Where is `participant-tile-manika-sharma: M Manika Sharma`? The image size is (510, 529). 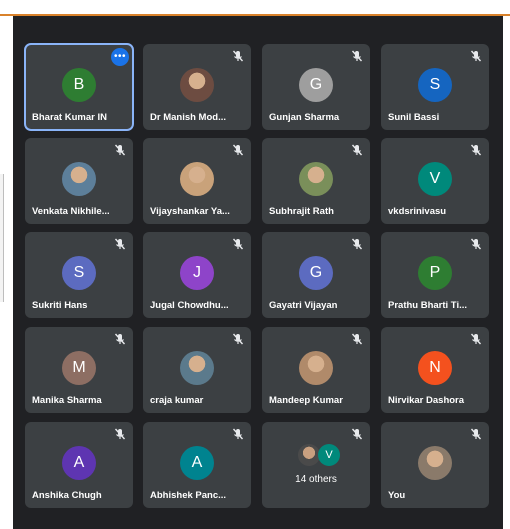 participant-tile-manika-sharma: M Manika Sharma is located at coordinates (79, 370).